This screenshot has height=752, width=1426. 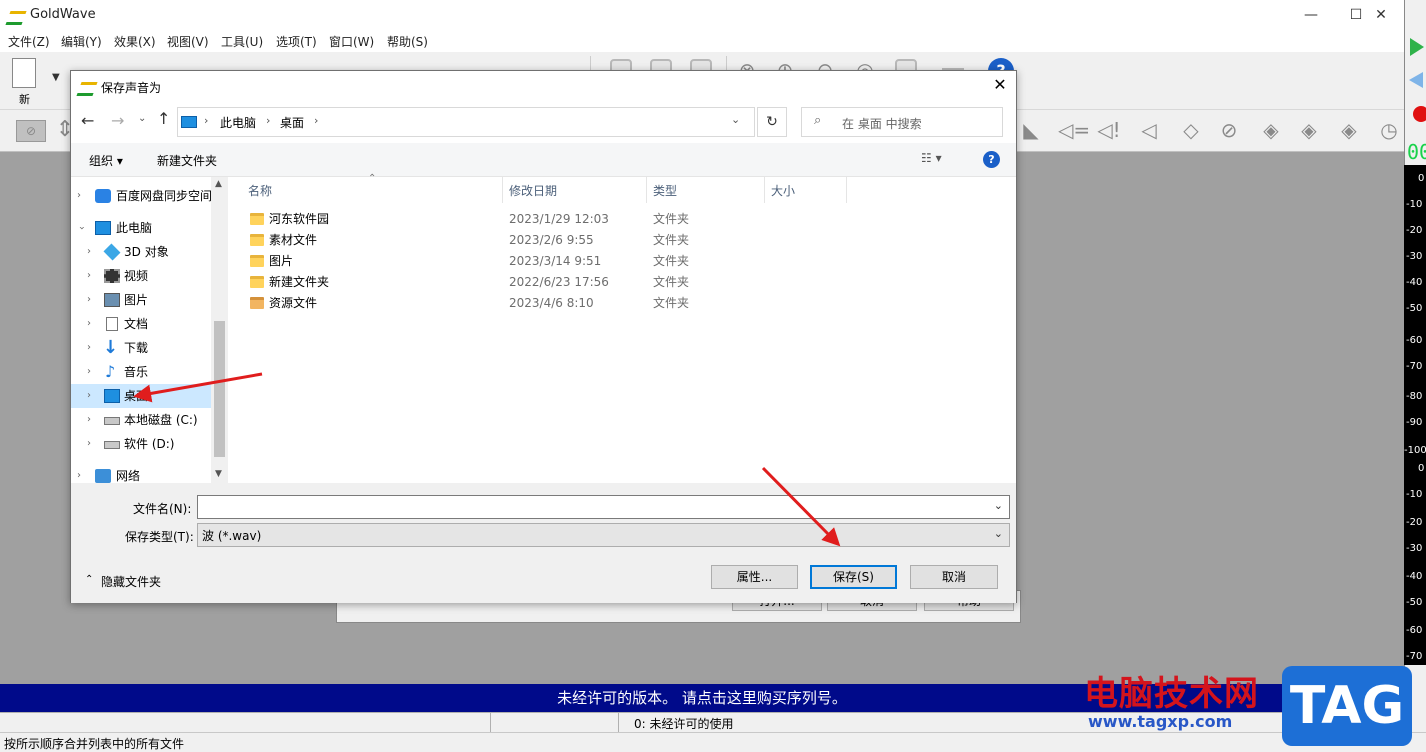 What do you see at coordinates (1160, 721) in the screenshot?
I see `watermark-url: www.tagxp.com` at bounding box center [1160, 721].